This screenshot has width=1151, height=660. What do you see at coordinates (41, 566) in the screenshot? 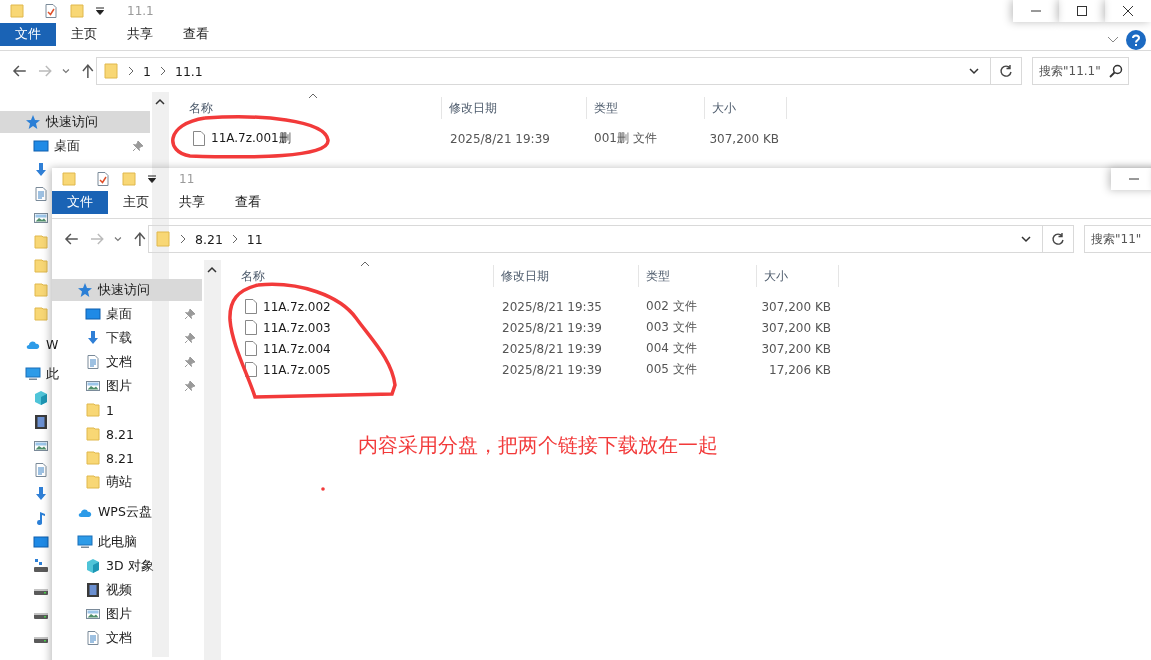
I see `network-drive-icon` at bounding box center [41, 566].